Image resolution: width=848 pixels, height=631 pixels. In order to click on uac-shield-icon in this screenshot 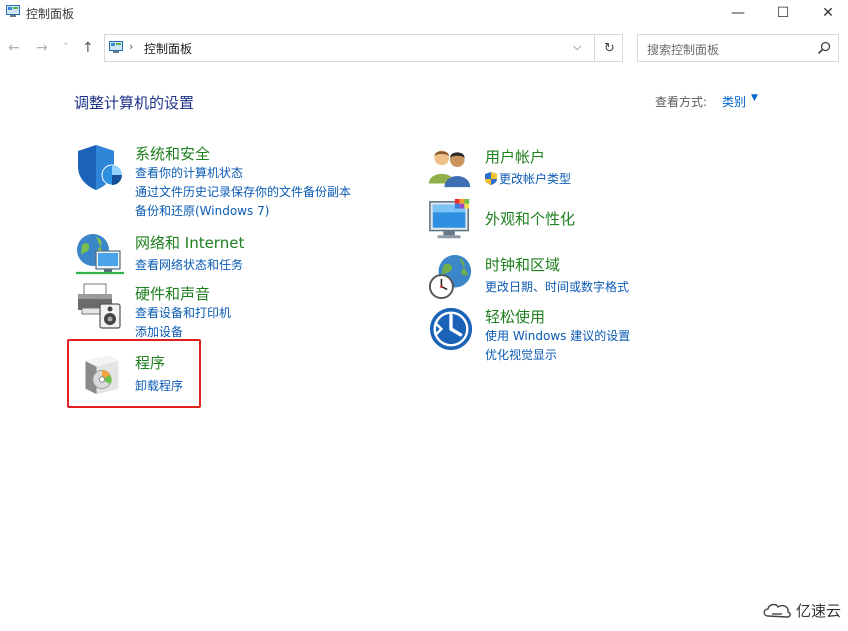, I will do `click(491, 178)`.